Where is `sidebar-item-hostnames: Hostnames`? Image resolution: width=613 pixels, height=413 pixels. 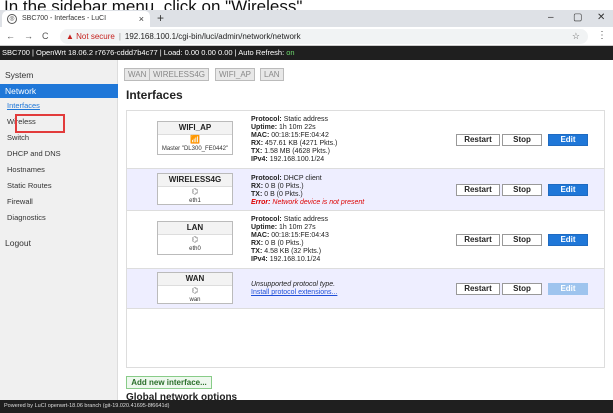 sidebar-item-hostnames: Hostnames is located at coordinates (59, 170).